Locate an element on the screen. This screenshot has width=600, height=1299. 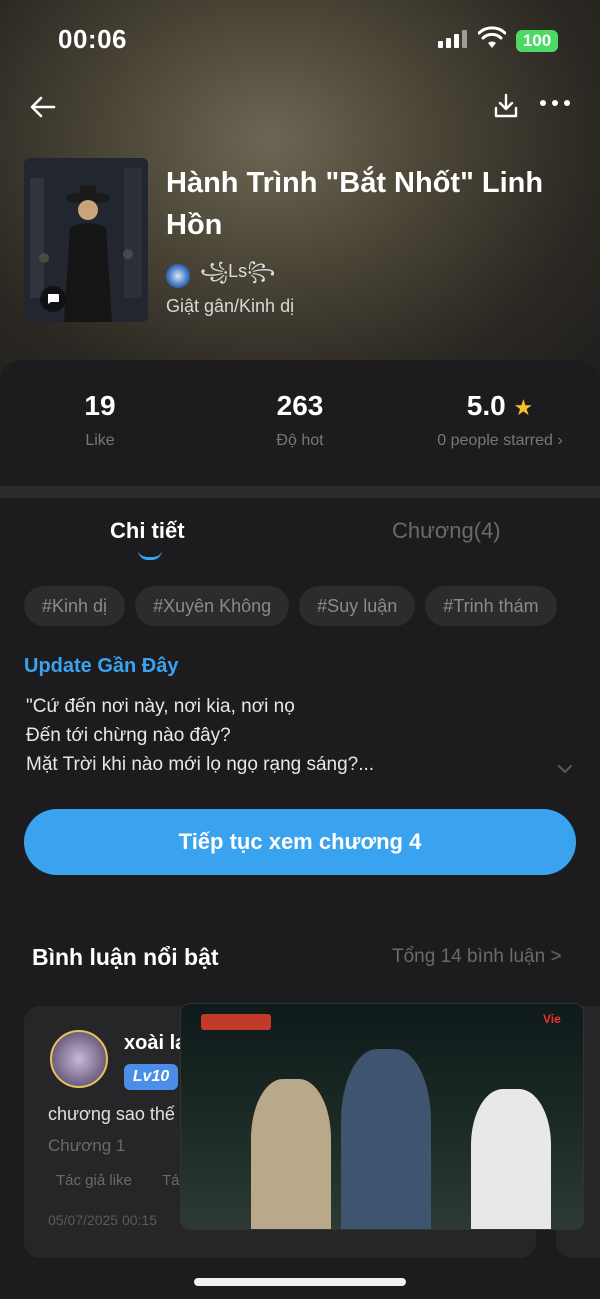
stat-hot: 263 Độ hot is located at coordinates (300, 420).